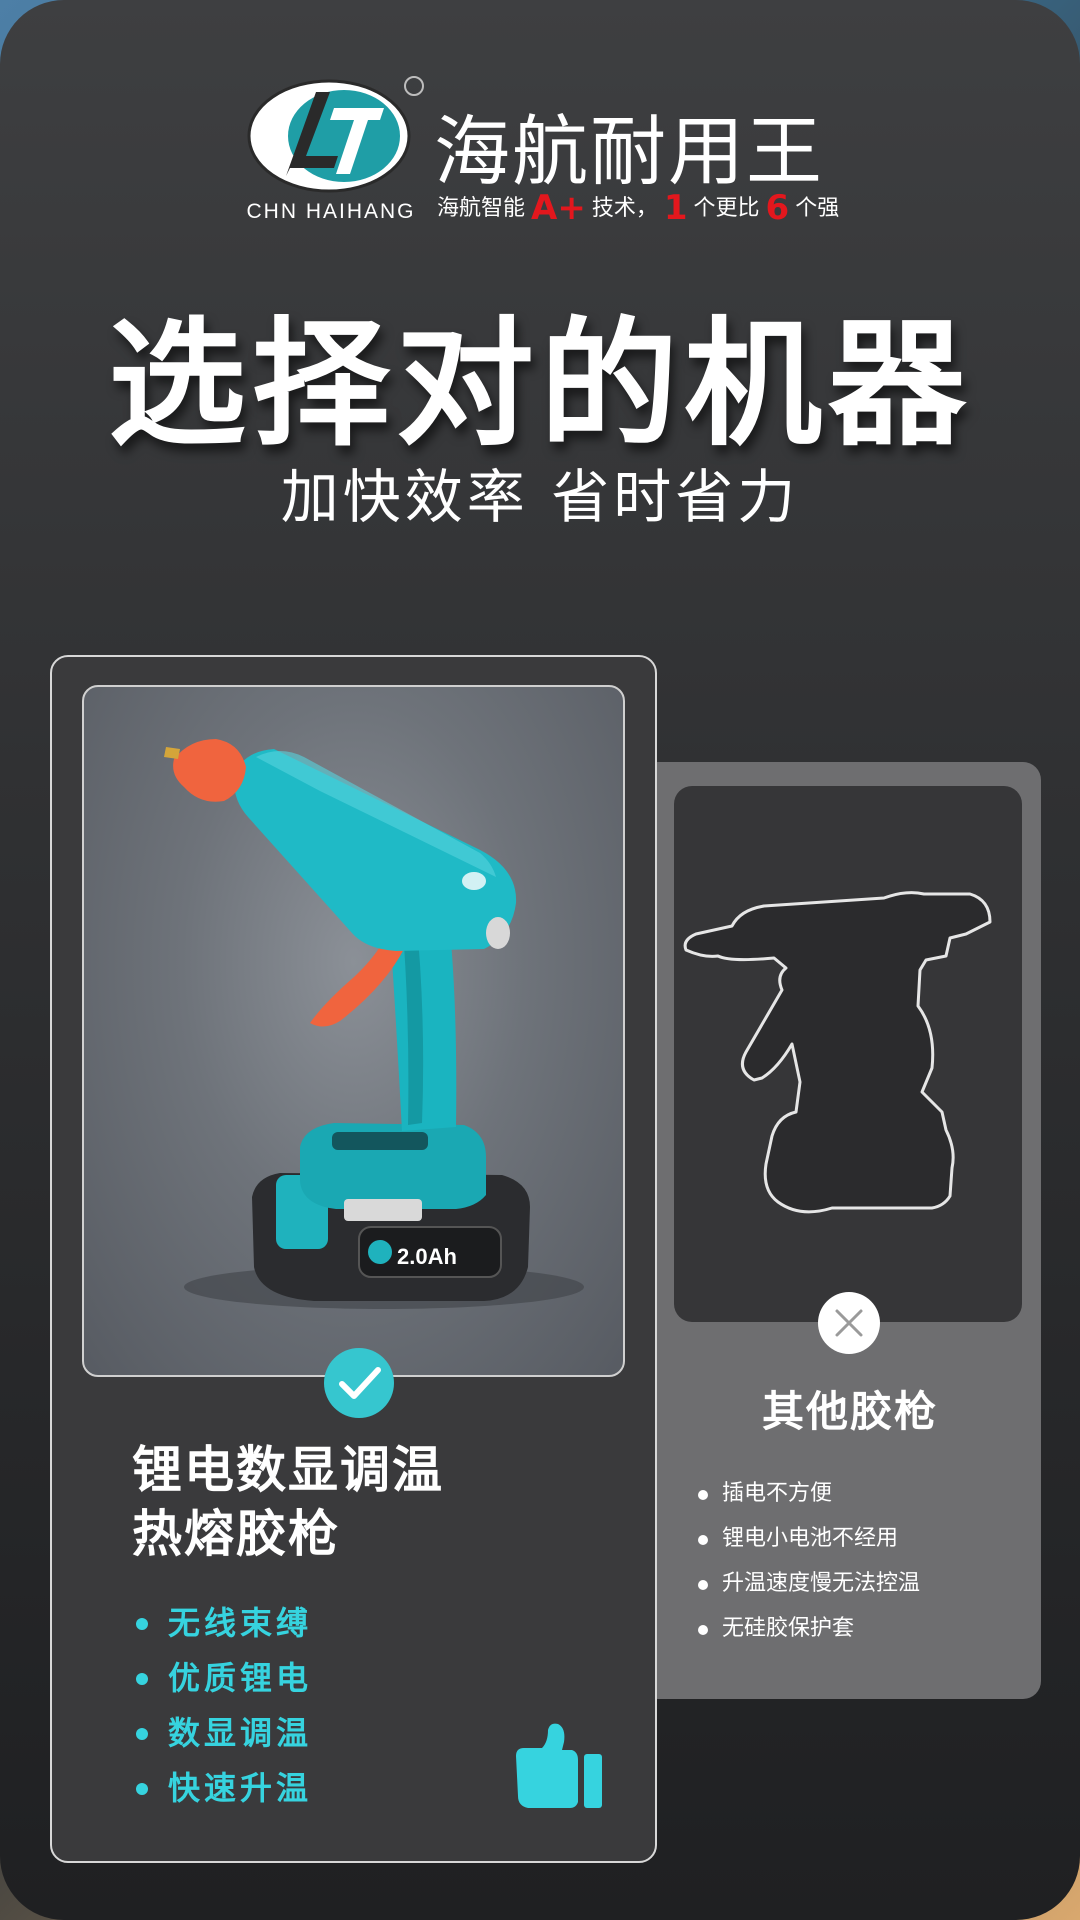  What do you see at coordinates (223, 1792) in the screenshot?
I see `feature-item: 快速升温` at bounding box center [223, 1792].